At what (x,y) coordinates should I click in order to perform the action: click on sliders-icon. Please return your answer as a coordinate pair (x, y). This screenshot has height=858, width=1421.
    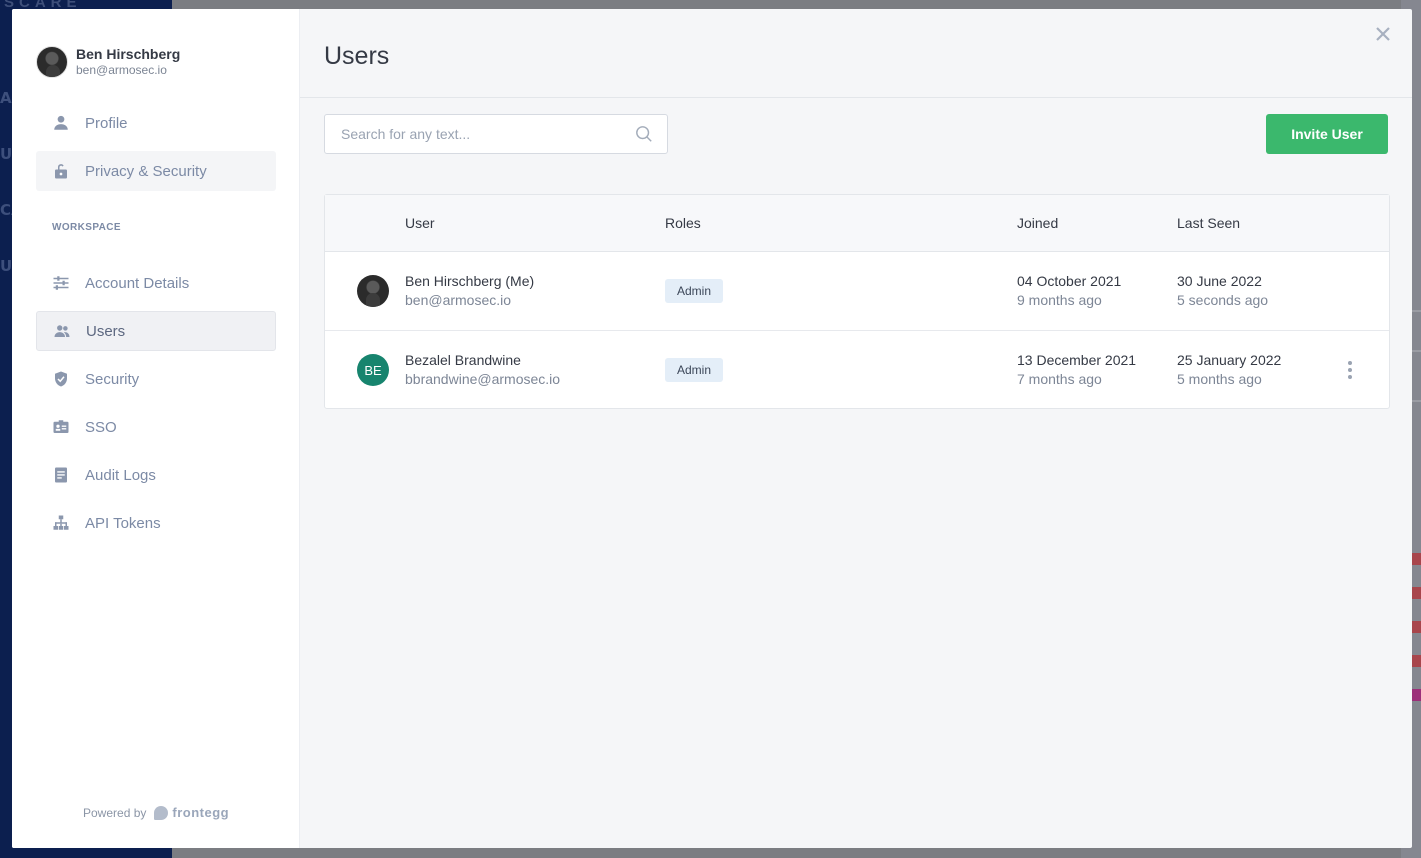
    Looking at the image, I should click on (61, 283).